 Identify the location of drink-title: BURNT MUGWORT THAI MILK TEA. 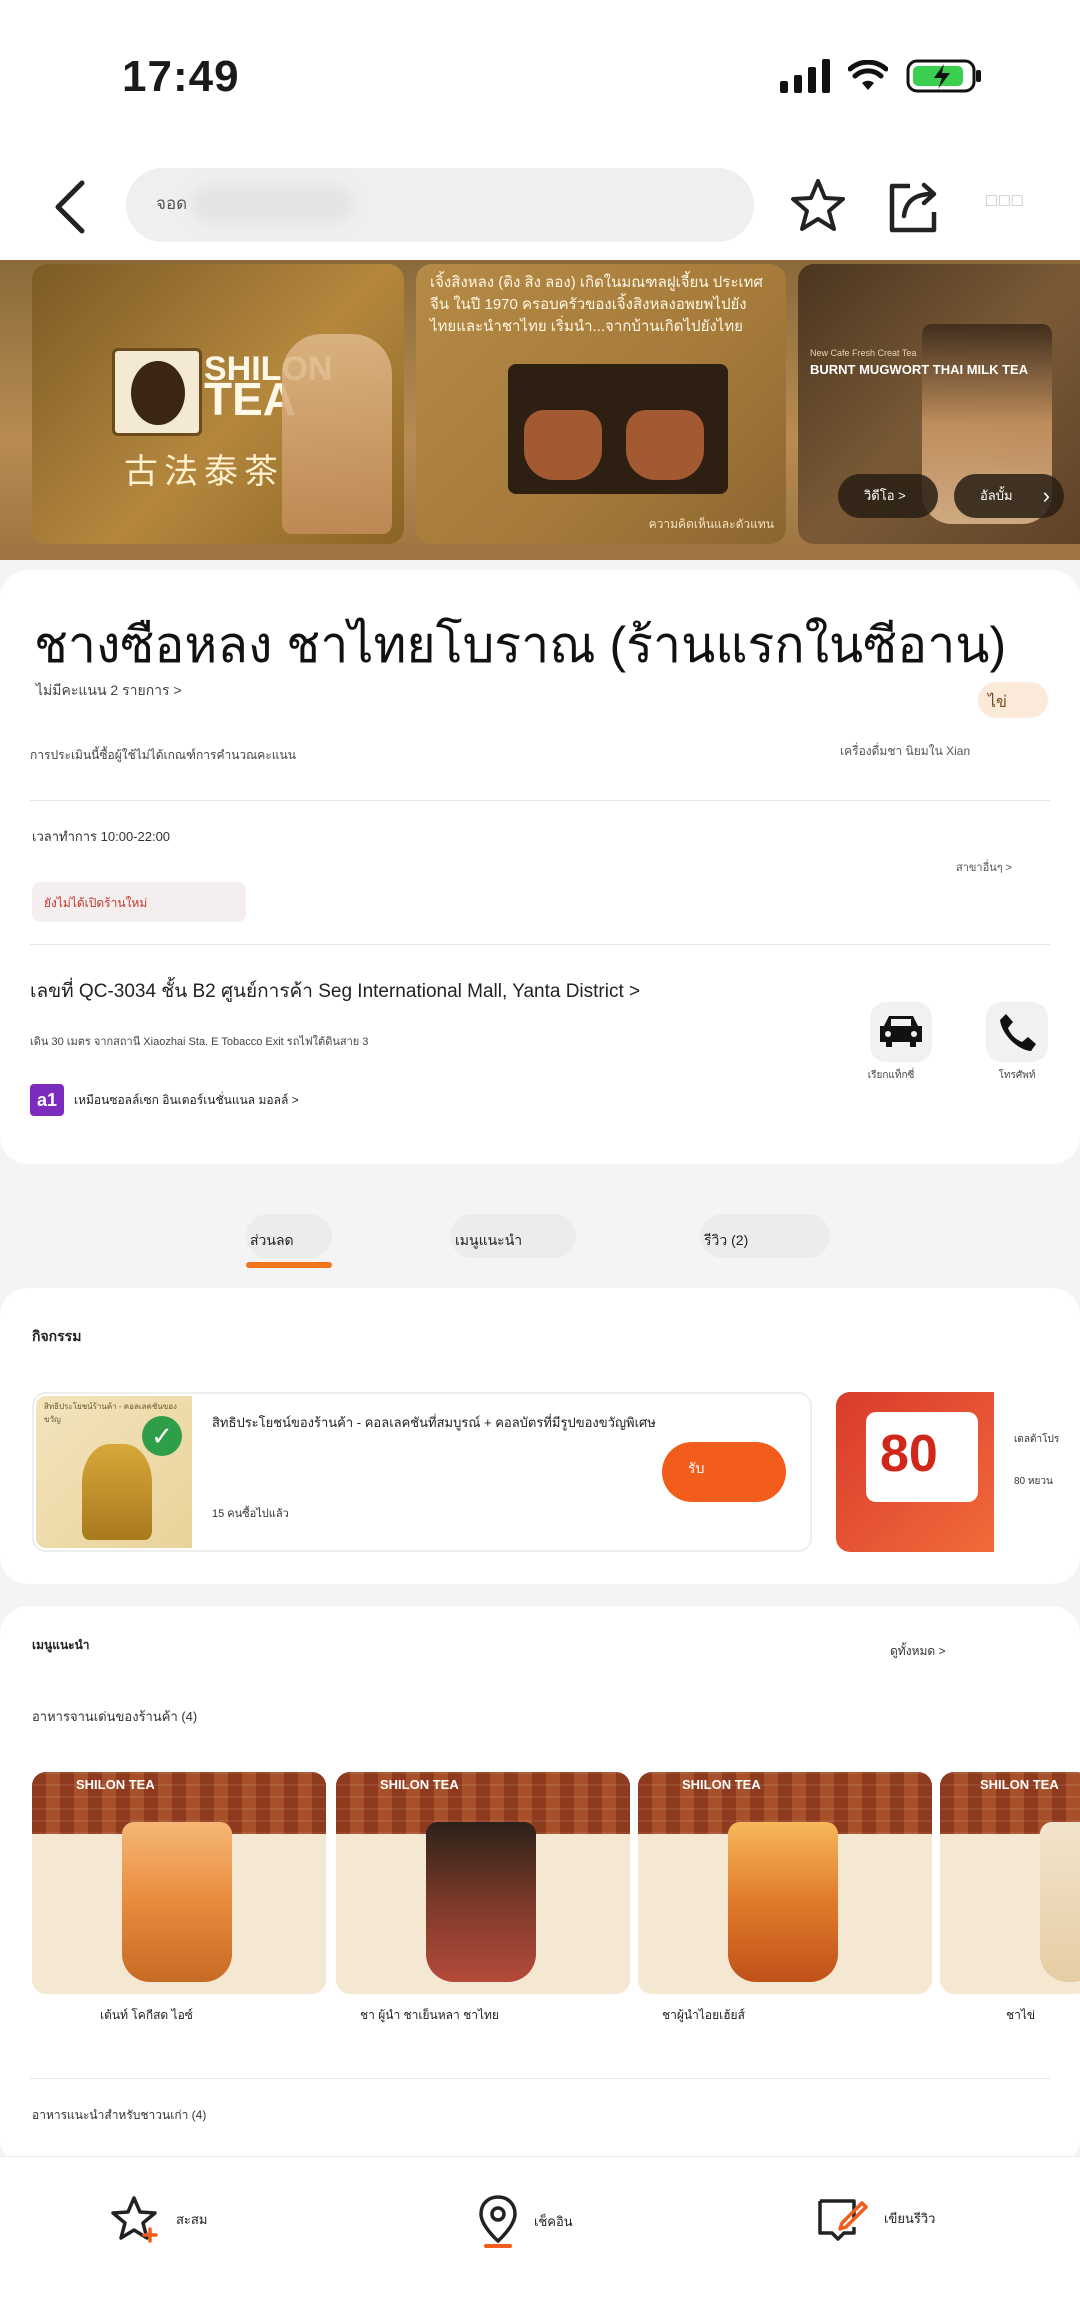
(919, 369).